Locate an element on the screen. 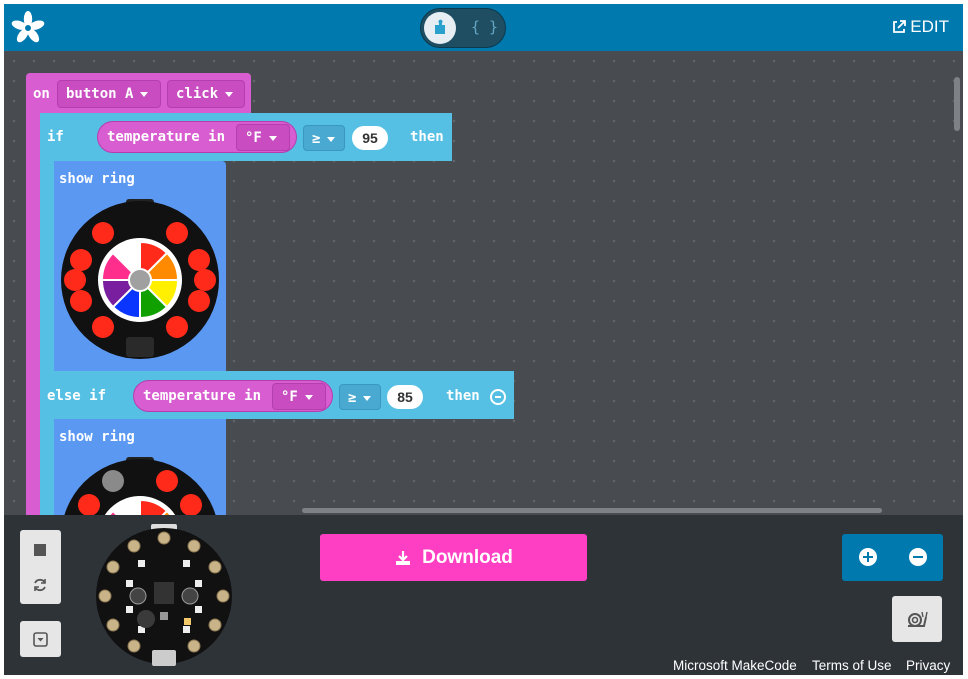  color-wheel is located at coordinates (140, 280).